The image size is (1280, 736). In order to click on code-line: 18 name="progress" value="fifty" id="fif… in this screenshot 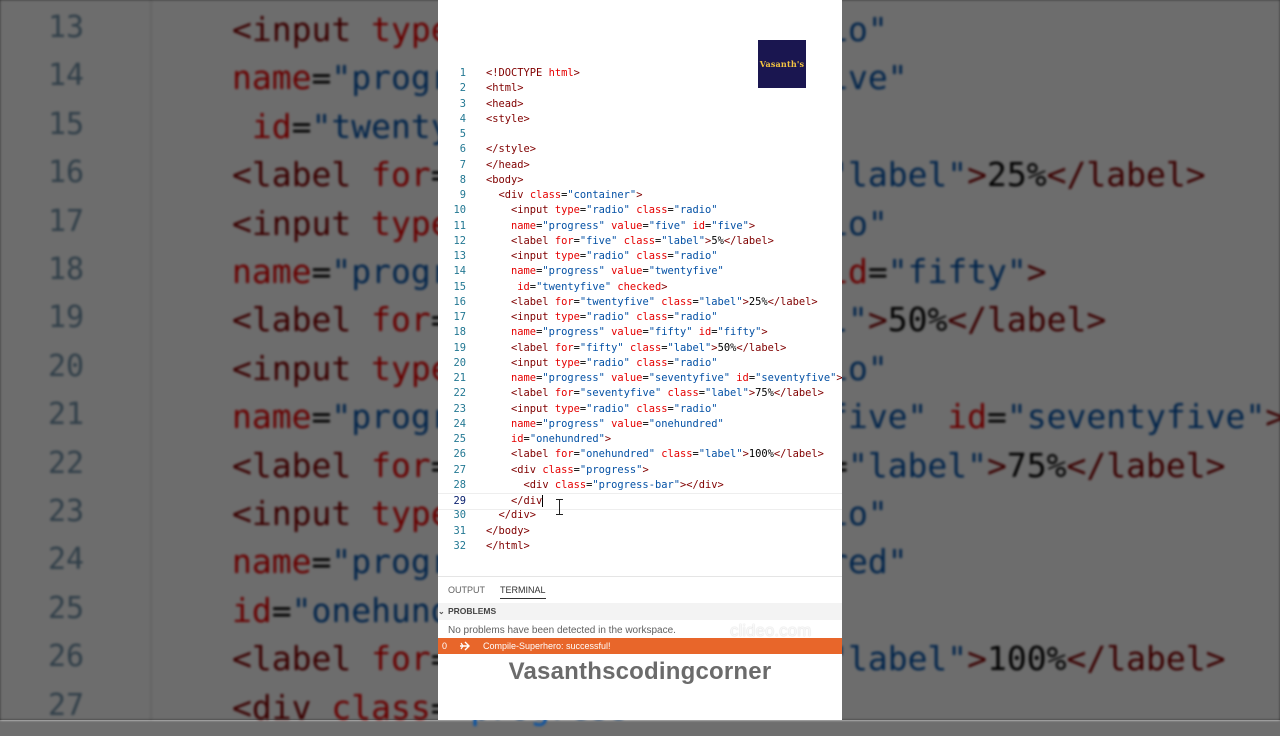, I will do `click(640, 332)`.